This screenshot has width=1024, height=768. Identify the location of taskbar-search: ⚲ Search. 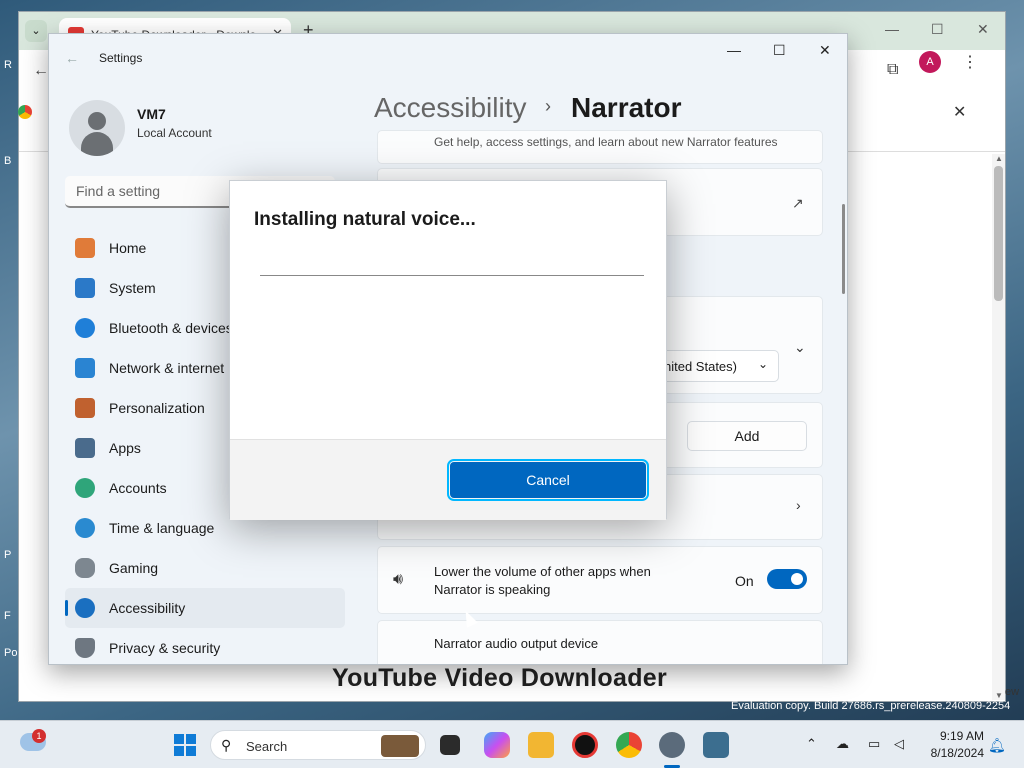
(318, 745).